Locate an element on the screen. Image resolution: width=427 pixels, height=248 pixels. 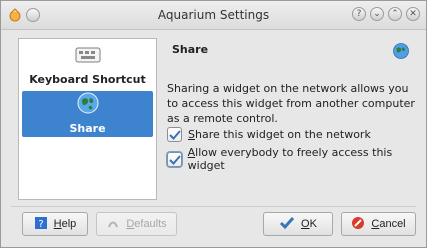
share-network-label: Share this widget on the network is located at coordinates (279, 134).